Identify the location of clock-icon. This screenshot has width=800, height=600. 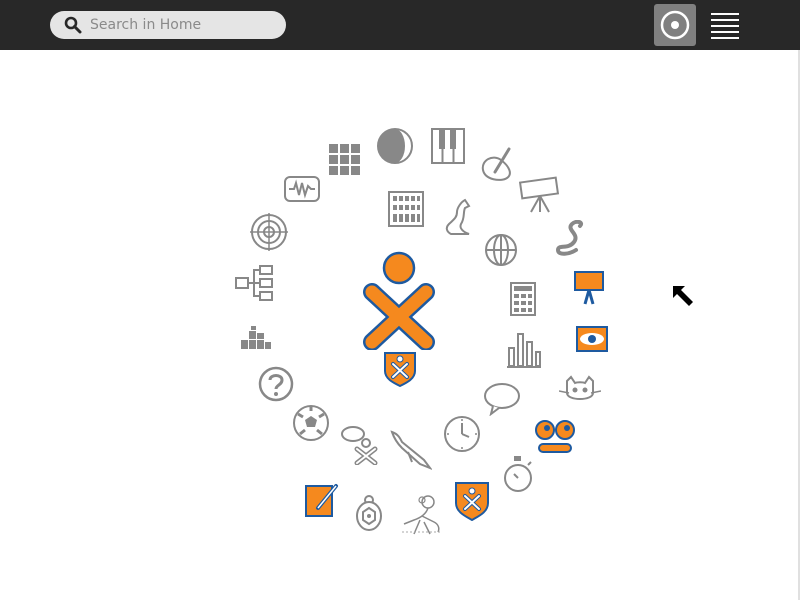
(462, 434).